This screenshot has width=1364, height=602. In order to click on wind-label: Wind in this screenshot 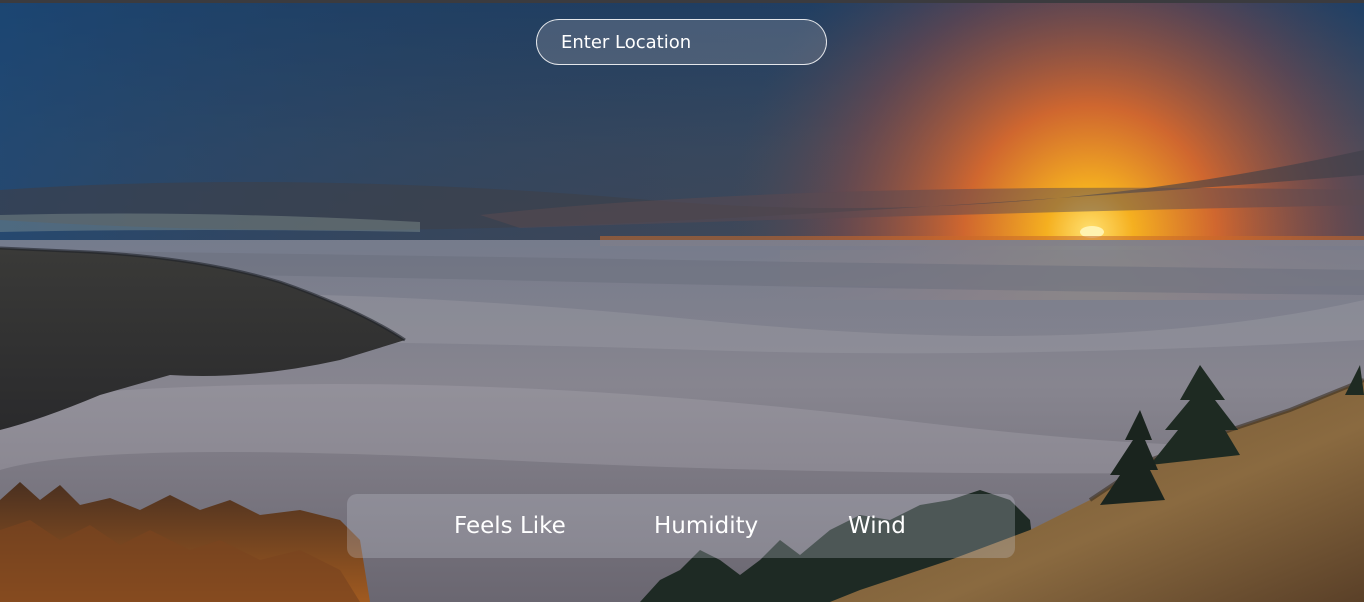, I will do `click(877, 526)`.